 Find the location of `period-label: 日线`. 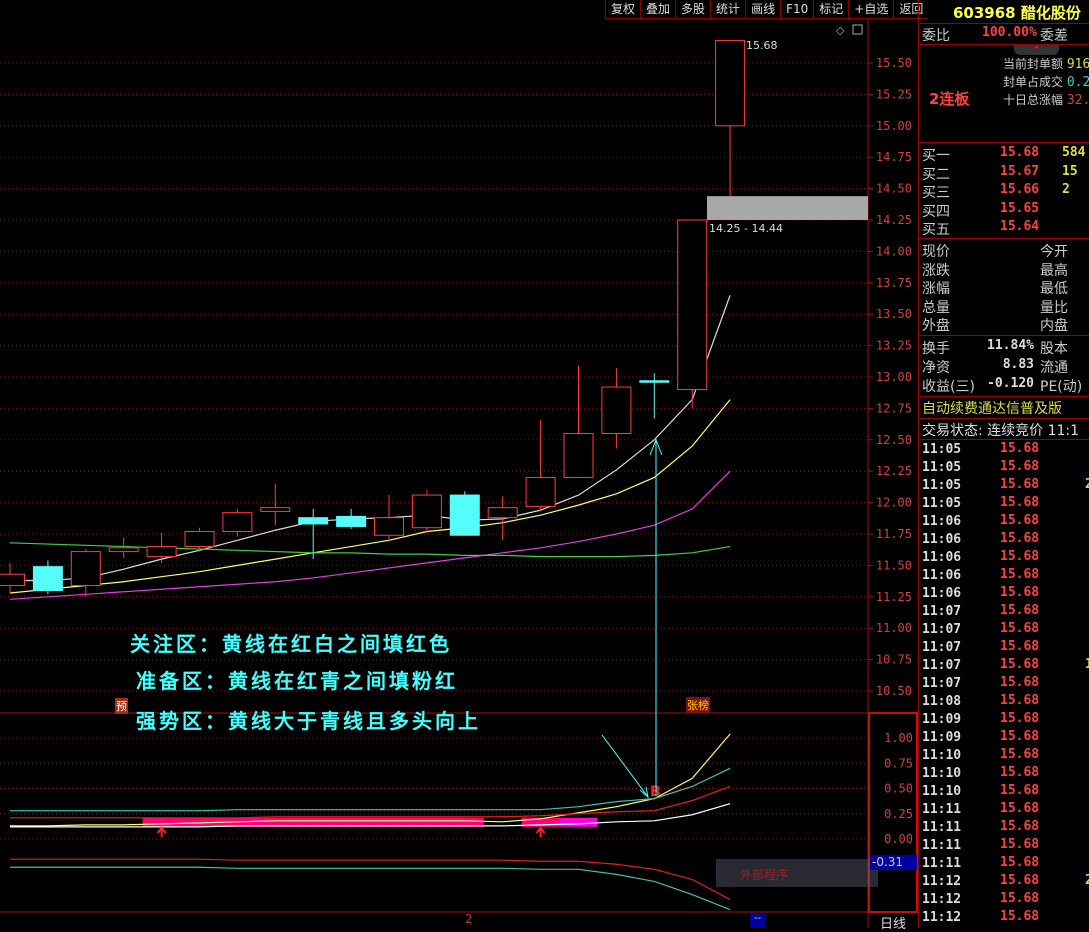

period-label: 日线 is located at coordinates (893, 922).